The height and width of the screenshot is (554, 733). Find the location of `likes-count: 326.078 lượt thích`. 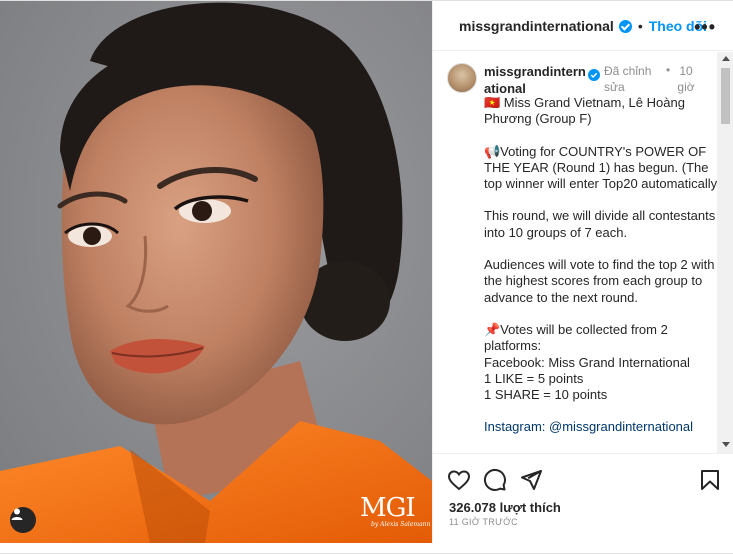

likes-count: 326.078 lượt thích is located at coordinates (505, 507).